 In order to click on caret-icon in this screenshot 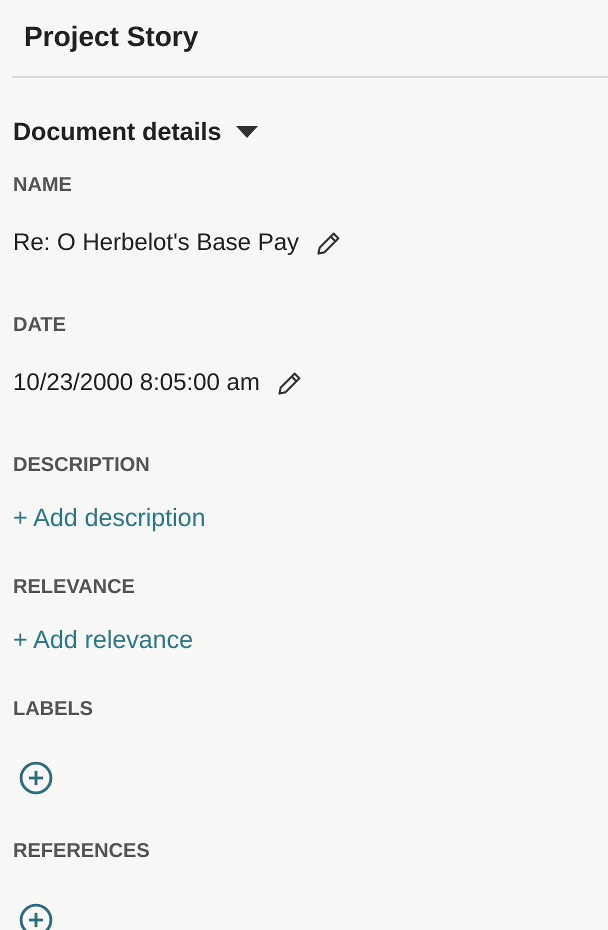, I will do `click(247, 132)`.